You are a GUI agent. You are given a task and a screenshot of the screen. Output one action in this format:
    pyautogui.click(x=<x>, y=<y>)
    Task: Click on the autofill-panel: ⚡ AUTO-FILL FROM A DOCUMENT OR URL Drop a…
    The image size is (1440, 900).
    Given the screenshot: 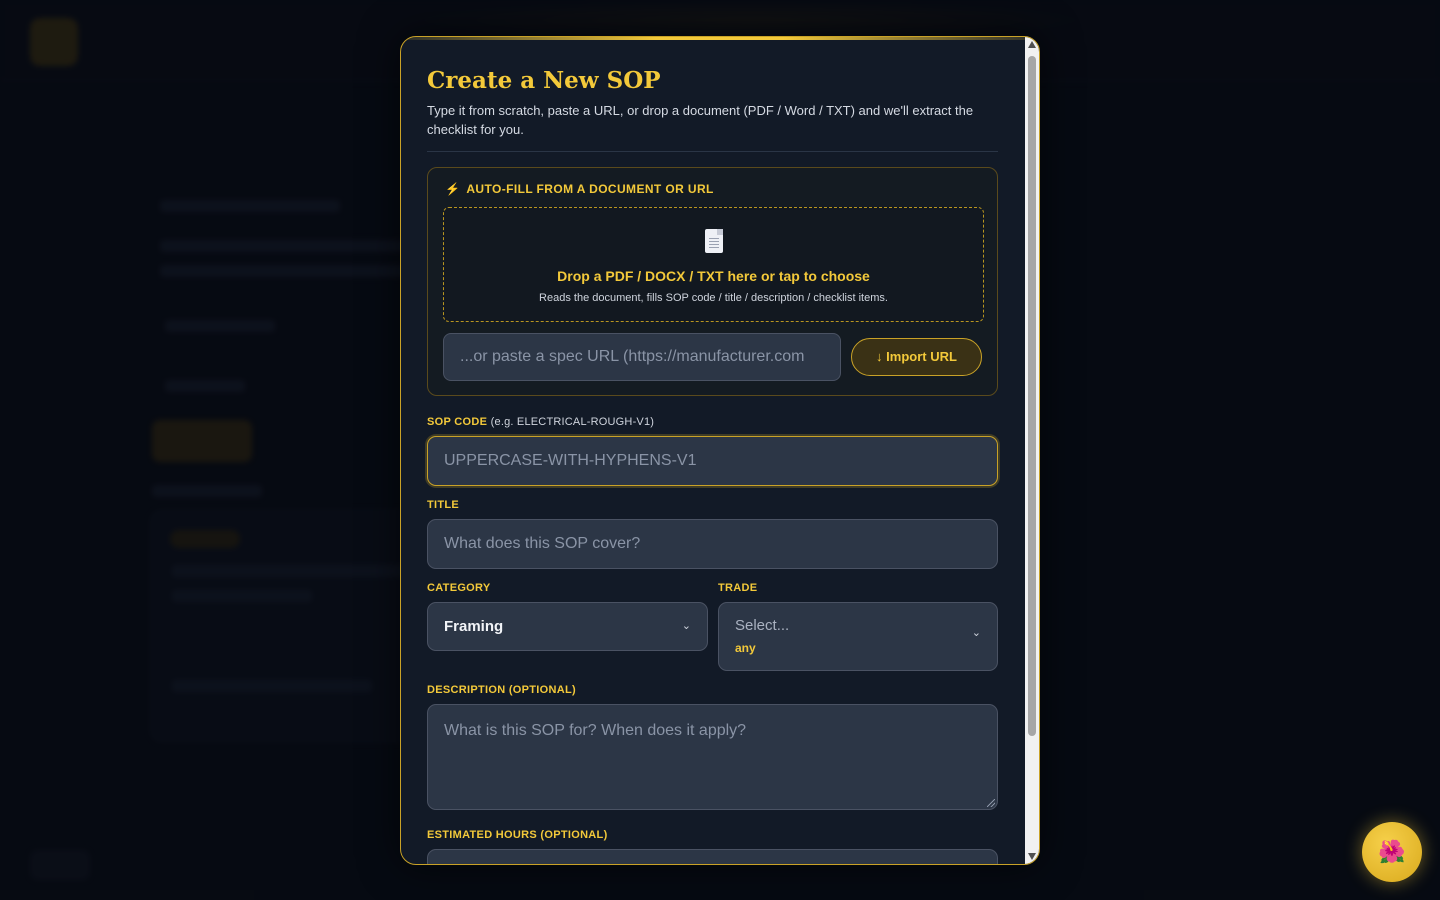 What is the action you would take?
    pyautogui.click(x=712, y=281)
    